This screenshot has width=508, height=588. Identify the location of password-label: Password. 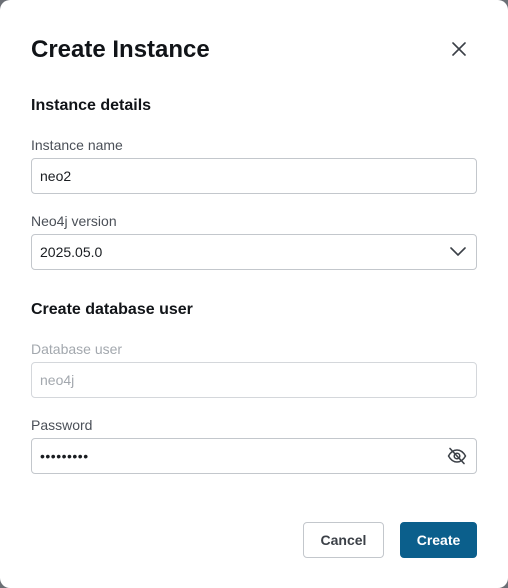
(62, 425).